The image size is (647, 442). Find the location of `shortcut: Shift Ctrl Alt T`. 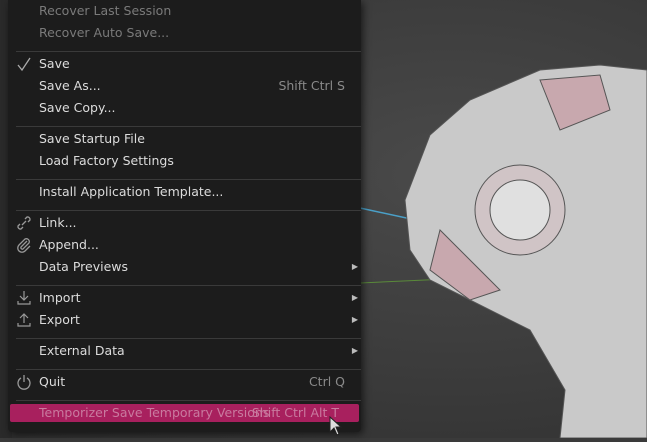

shortcut: Shift Ctrl Alt T is located at coordinates (295, 412).